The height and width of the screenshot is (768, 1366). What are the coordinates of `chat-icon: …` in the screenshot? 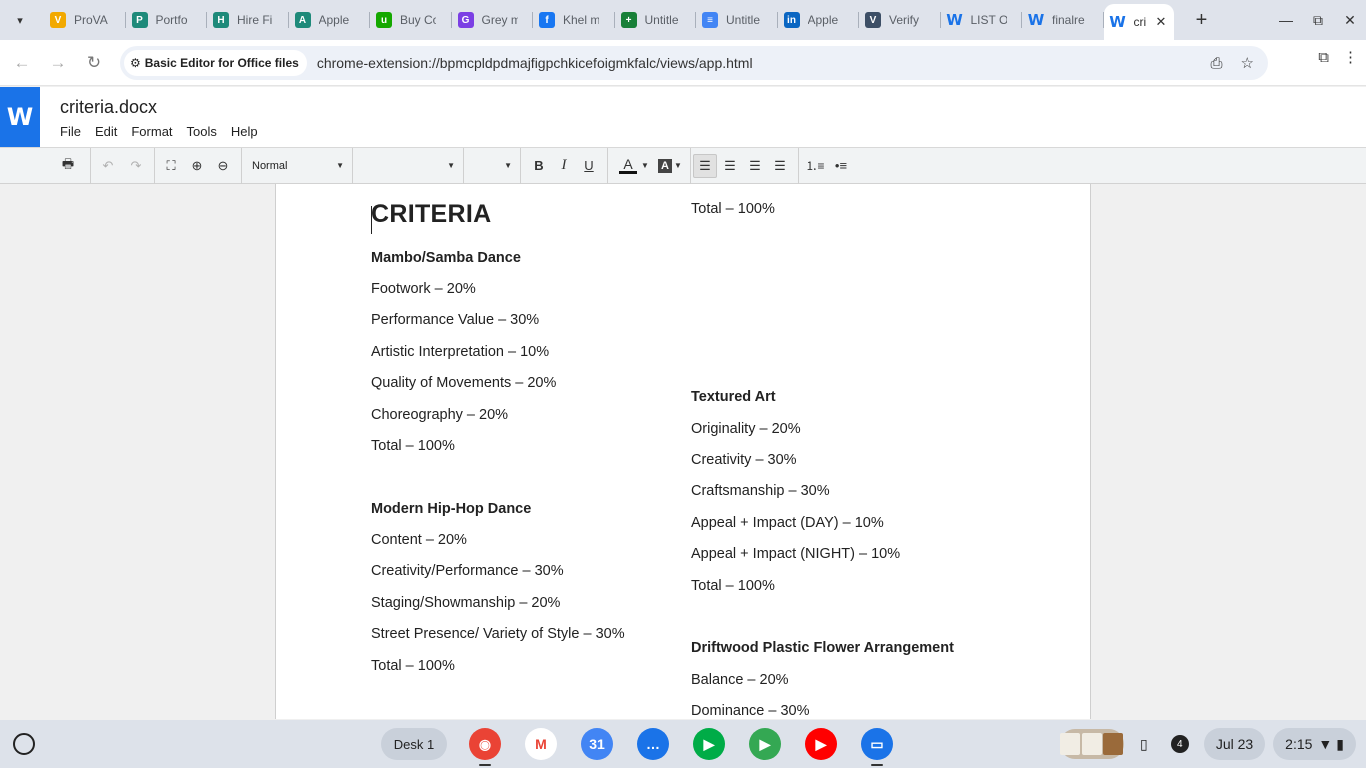 It's located at (653, 744).